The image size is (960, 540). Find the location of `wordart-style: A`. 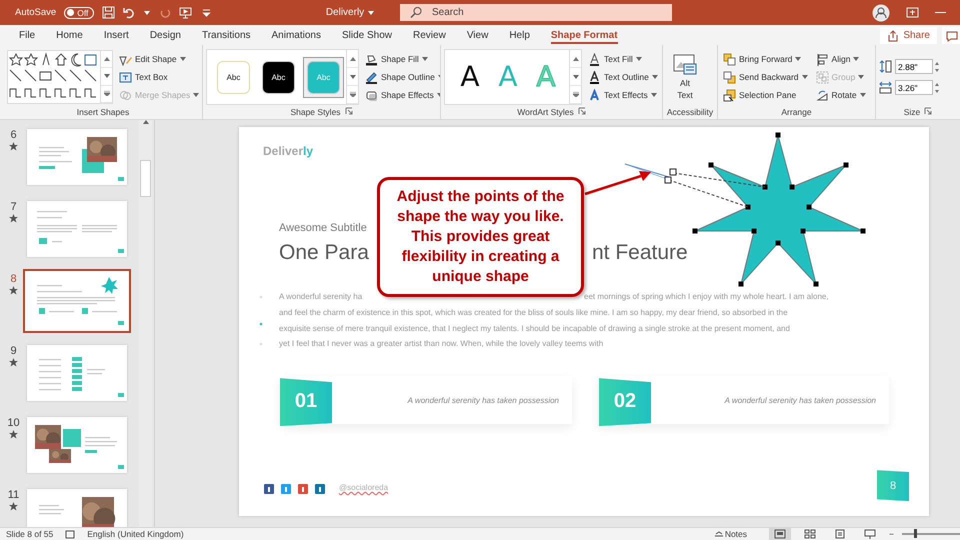

wordart-style: A is located at coordinates (470, 77).